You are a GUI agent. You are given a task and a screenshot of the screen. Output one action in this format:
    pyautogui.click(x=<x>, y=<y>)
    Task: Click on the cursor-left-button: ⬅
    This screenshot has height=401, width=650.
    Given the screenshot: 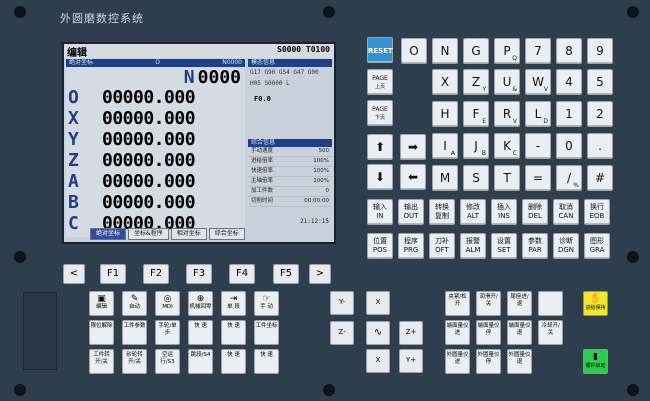 What is the action you would take?
    pyautogui.click(x=413, y=177)
    